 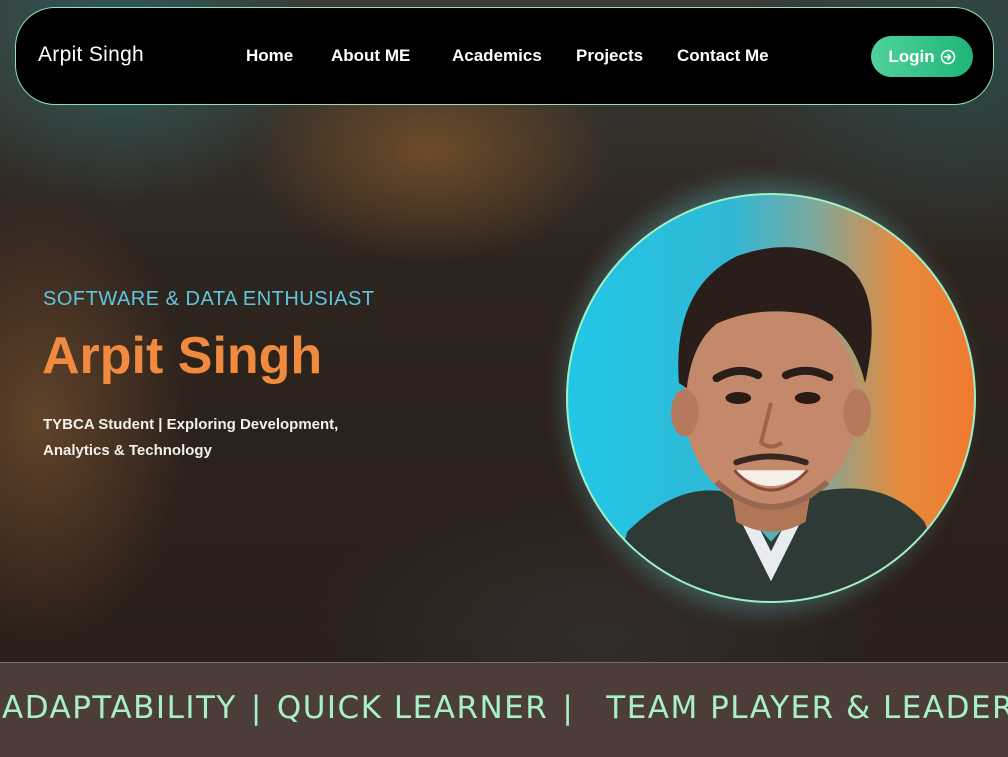 I want to click on login-icon, so click(x=948, y=57).